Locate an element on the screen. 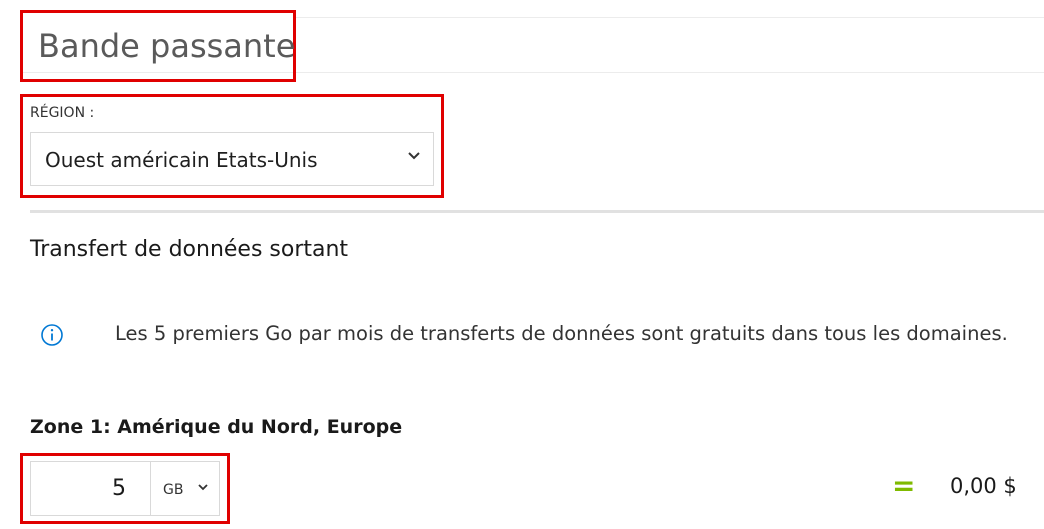 This screenshot has height=529, width=1044. unit-select-value: GB is located at coordinates (173, 490).